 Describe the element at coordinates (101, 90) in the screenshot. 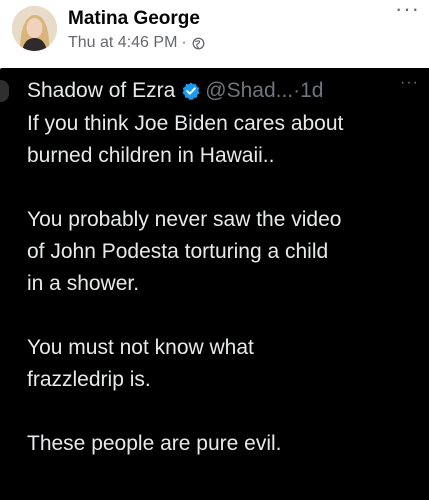

I see `tweet-display-name: Shadow of Ezra` at that location.